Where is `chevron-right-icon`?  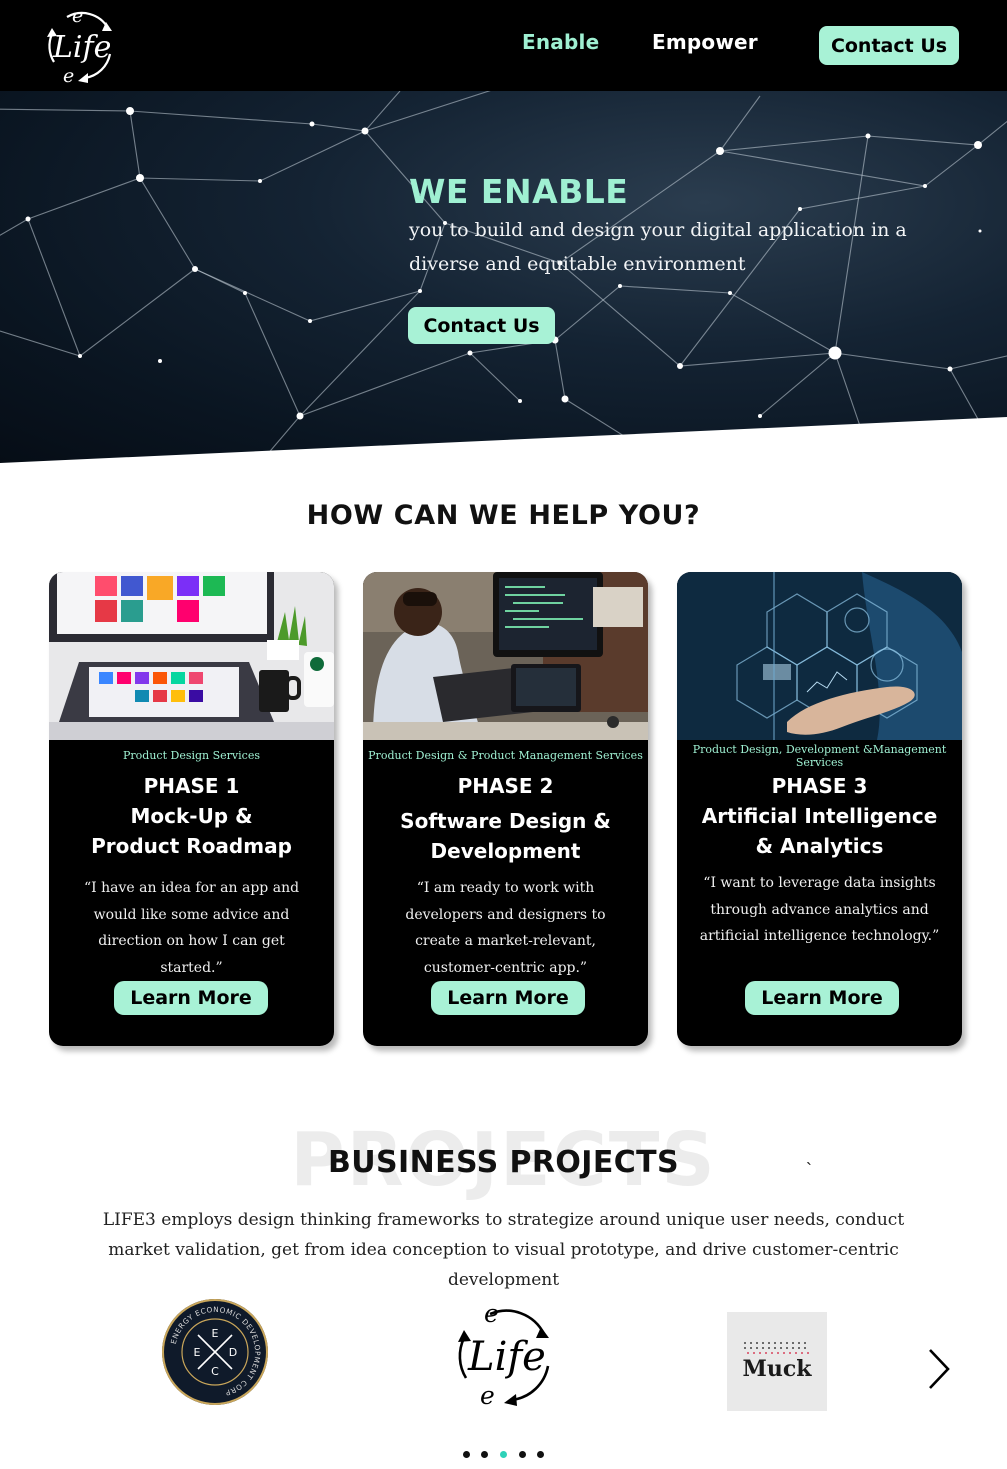
chevron-right-icon is located at coordinates (938, 1369).